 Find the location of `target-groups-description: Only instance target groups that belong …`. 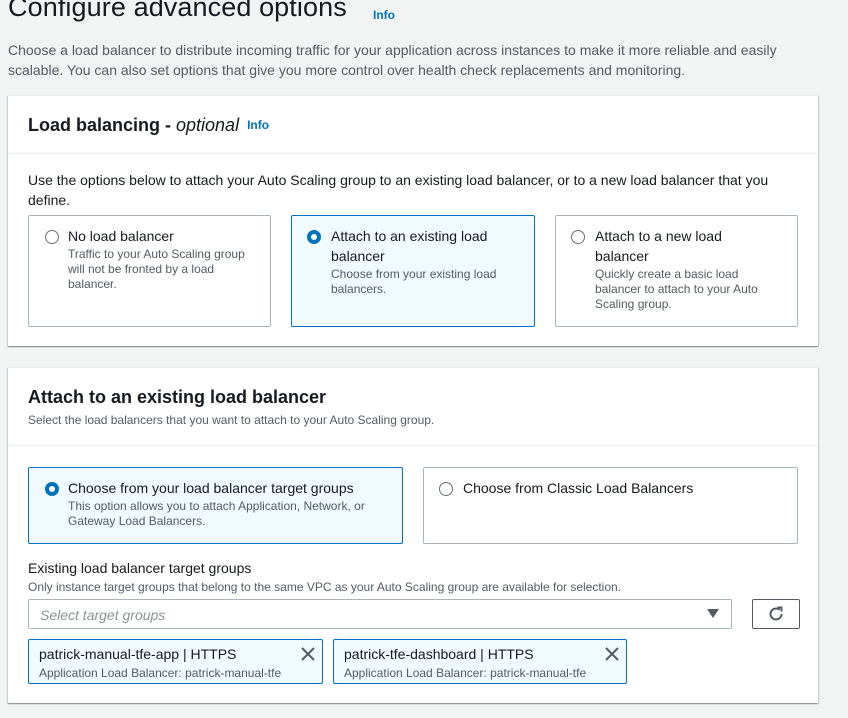

target-groups-description: Only instance target groups that belong … is located at coordinates (325, 587).